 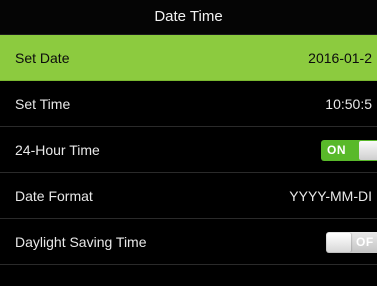 What do you see at coordinates (57, 150) in the screenshot?
I see `24-hour-time-label: 24-Hour Time` at bounding box center [57, 150].